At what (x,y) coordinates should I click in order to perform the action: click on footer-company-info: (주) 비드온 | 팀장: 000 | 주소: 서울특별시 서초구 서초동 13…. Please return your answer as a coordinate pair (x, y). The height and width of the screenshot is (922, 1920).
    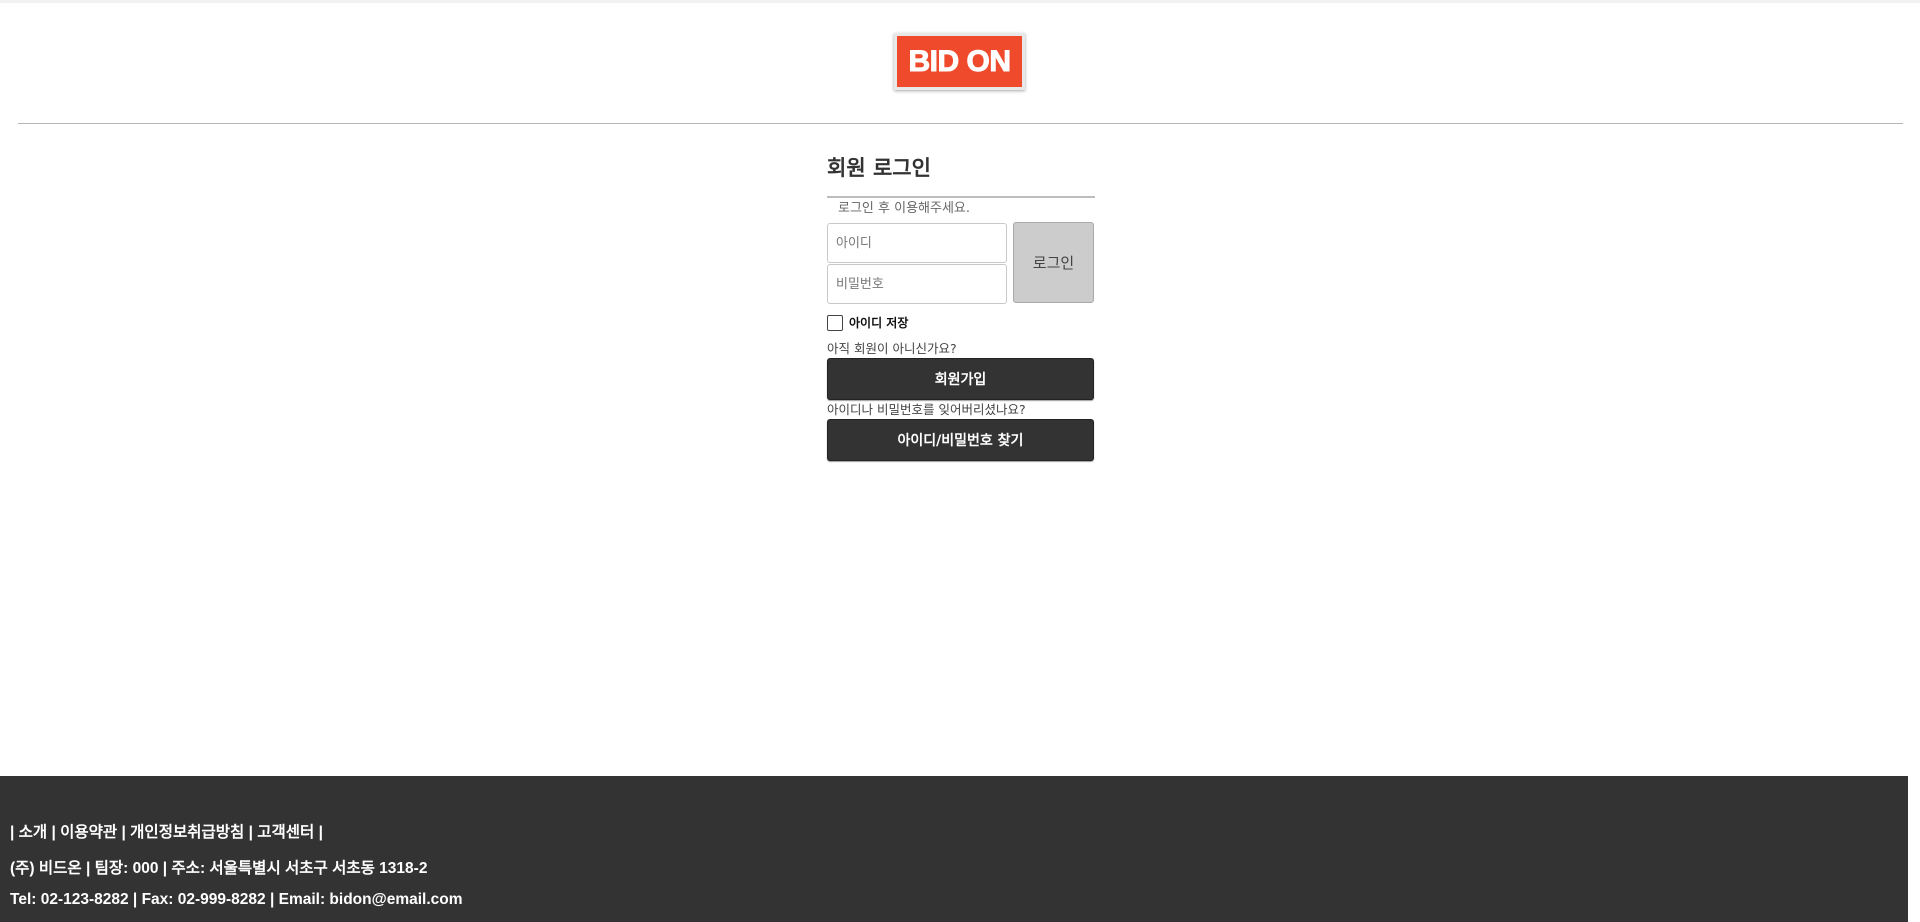
    Looking at the image, I should click on (219, 868).